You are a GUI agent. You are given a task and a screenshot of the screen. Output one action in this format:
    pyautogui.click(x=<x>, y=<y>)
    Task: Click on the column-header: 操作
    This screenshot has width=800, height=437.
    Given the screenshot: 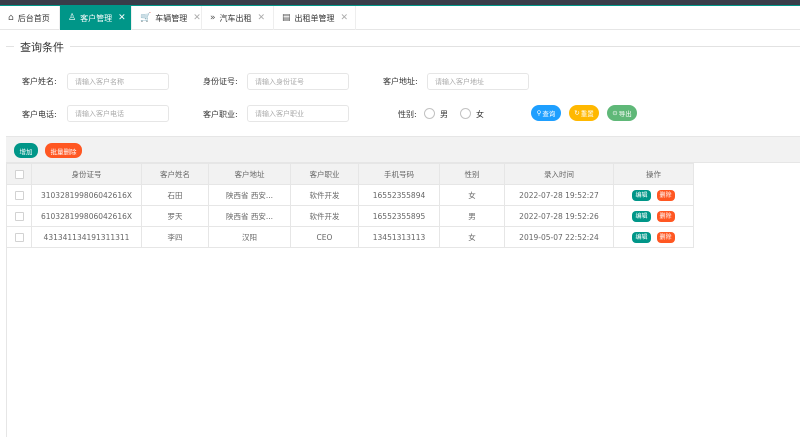 What is the action you would take?
    pyautogui.click(x=653, y=174)
    